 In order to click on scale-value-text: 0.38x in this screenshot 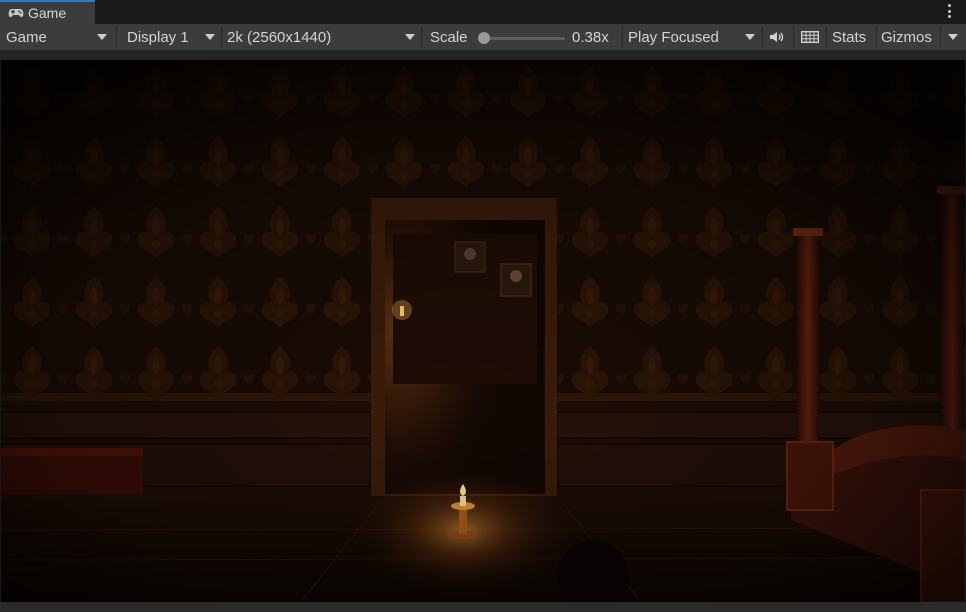, I will do `click(590, 37)`.